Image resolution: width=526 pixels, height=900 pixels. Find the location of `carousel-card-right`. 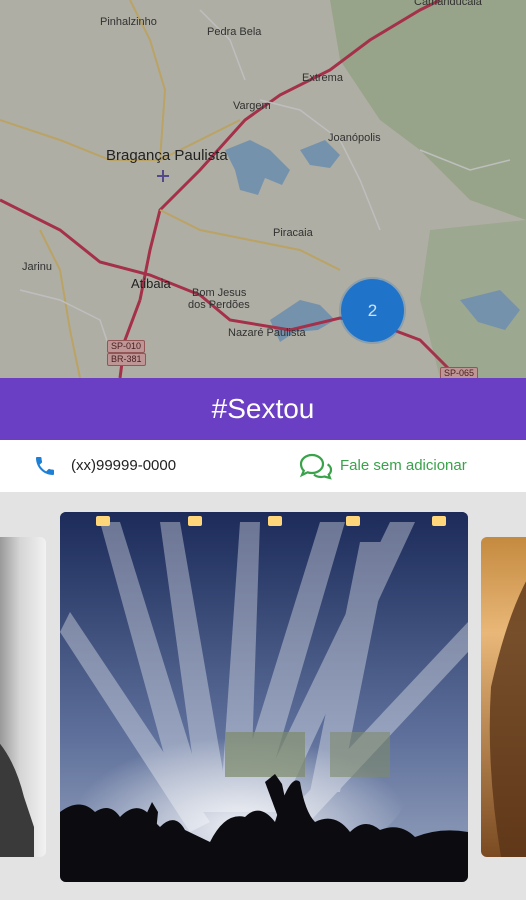

carousel-card-right is located at coordinates (503, 697).